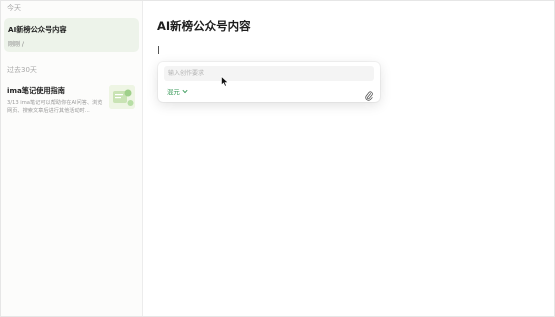  What do you see at coordinates (269, 73) in the screenshot?
I see `prompt-input` at bounding box center [269, 73].